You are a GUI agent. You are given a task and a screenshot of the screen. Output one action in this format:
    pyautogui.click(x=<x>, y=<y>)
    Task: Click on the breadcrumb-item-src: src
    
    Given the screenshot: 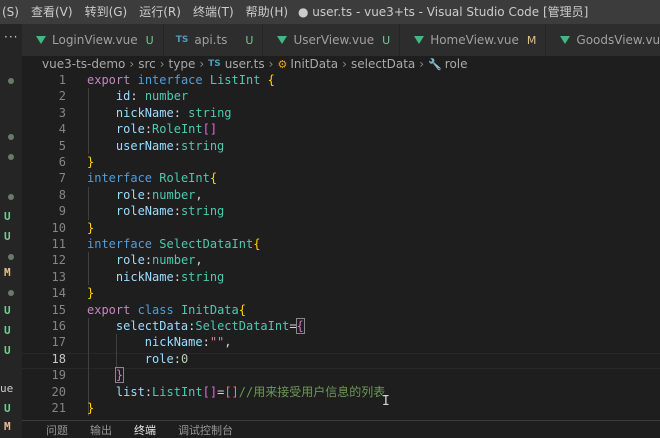 What is the action you would take?
    pyautogui.click(x=147, y=64)
    